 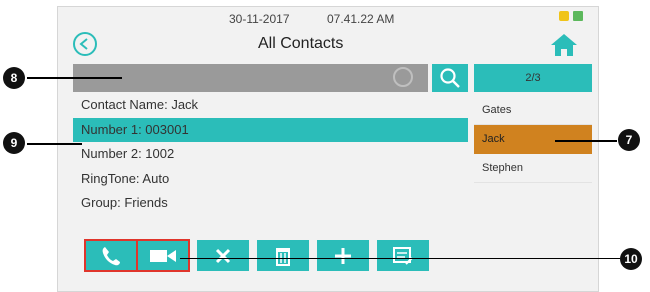 I want to click on status-date: 30-11-2017, so click(x=259, y=19).